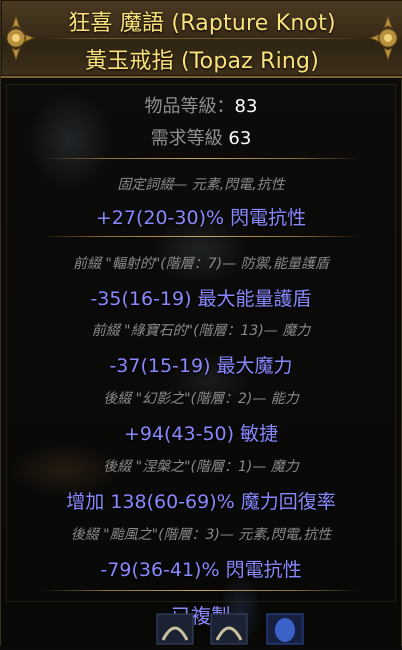 Image resolution: width=402 pixels, height=650 pixels. I want to click on item-name-header: 狂喜 魔語 (Rapture Knot) 黃玉戒指 (Topaz Ring), so click(201, 39).